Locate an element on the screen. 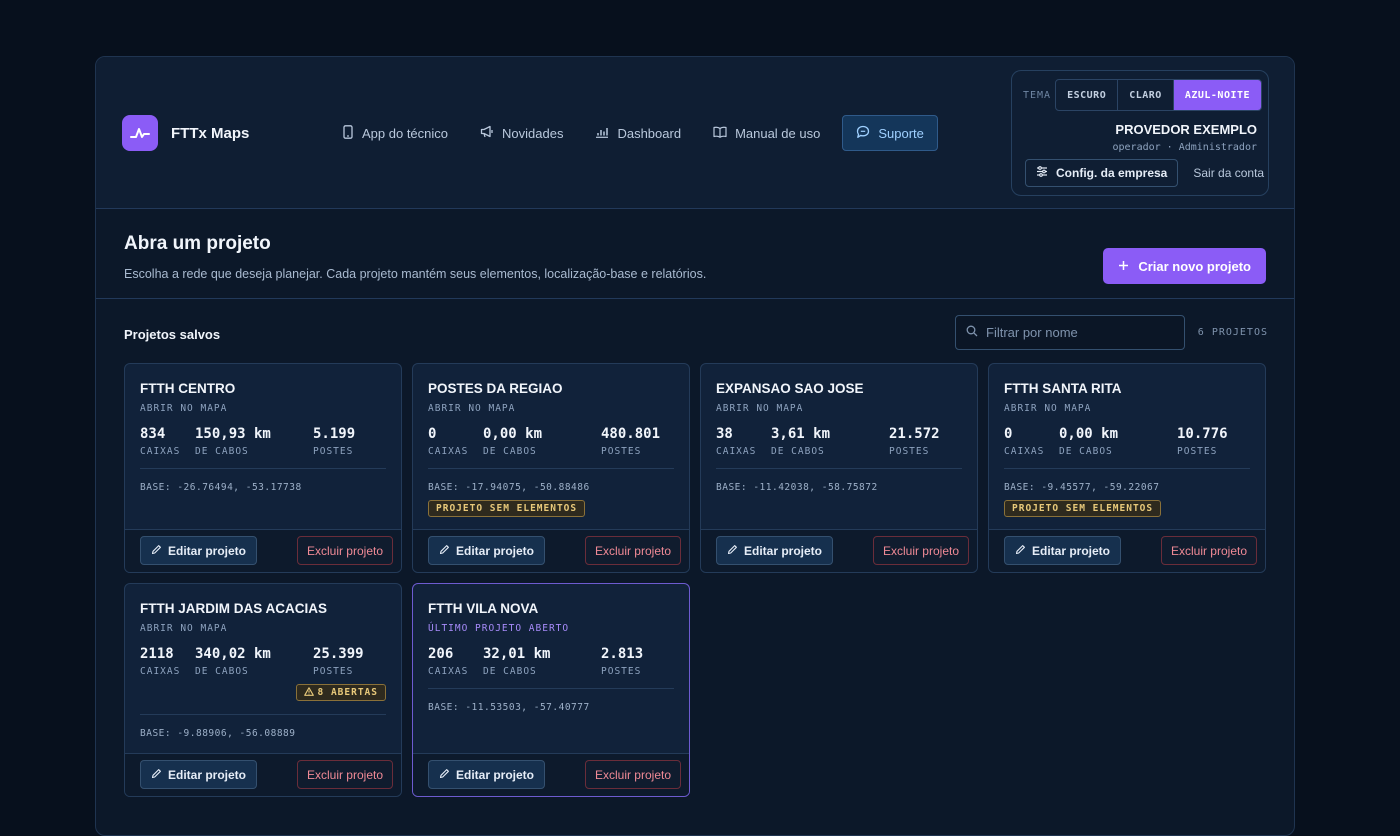 Image resolution: width=1400 pixels, height=836 pixels. stat-postes: 5.199 POSTES is located at coordinates (334, 441).